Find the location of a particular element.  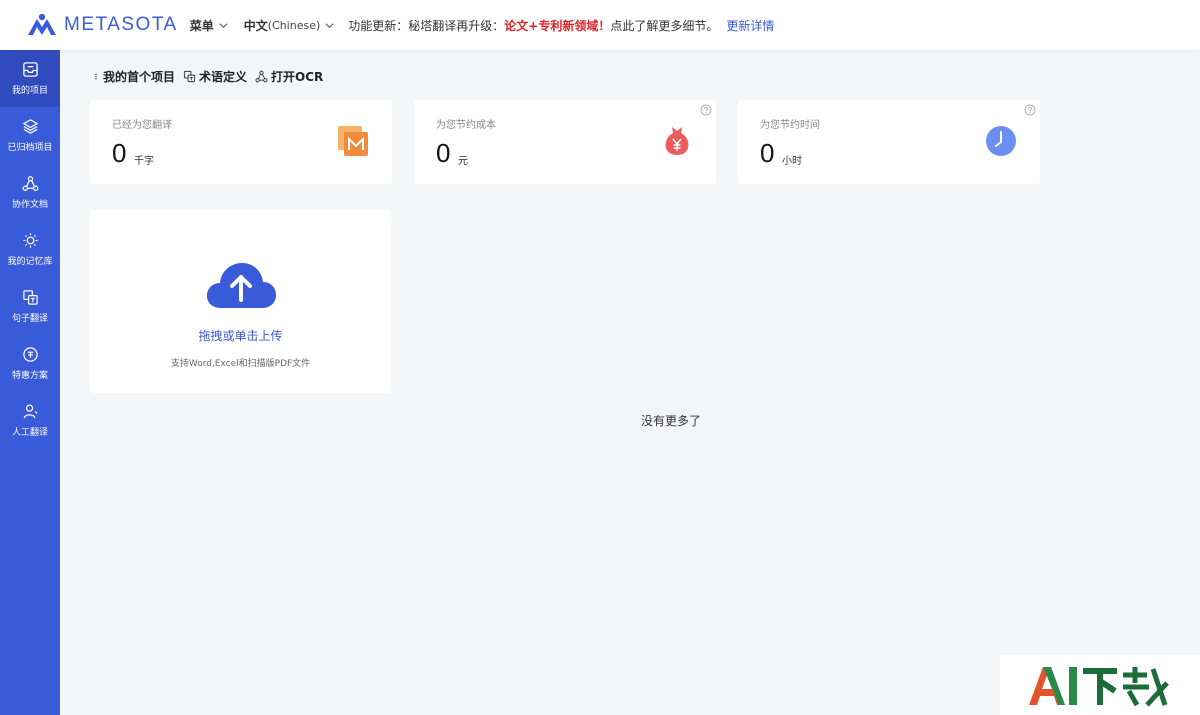

language-sub-label: (Chinese) is located at coordinates (294, 25).